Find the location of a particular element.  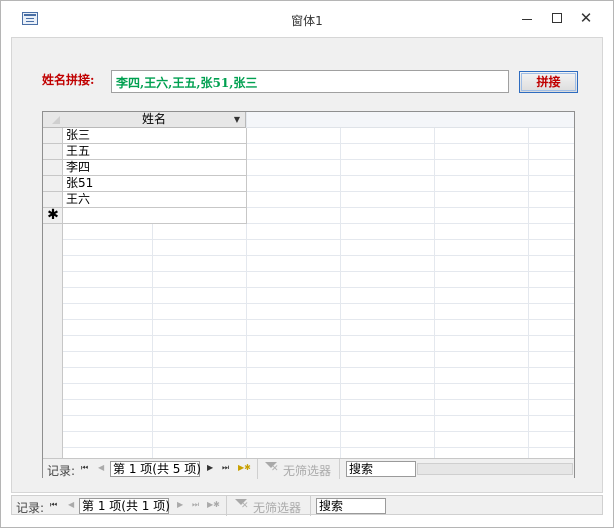

subform-record-navigator: 记录: ⏮ ◀ 第 1 项(共 5 项) ▶ ⏭ ▶✱ 无筛选器 搜索 is located at coordinates (308, 468).